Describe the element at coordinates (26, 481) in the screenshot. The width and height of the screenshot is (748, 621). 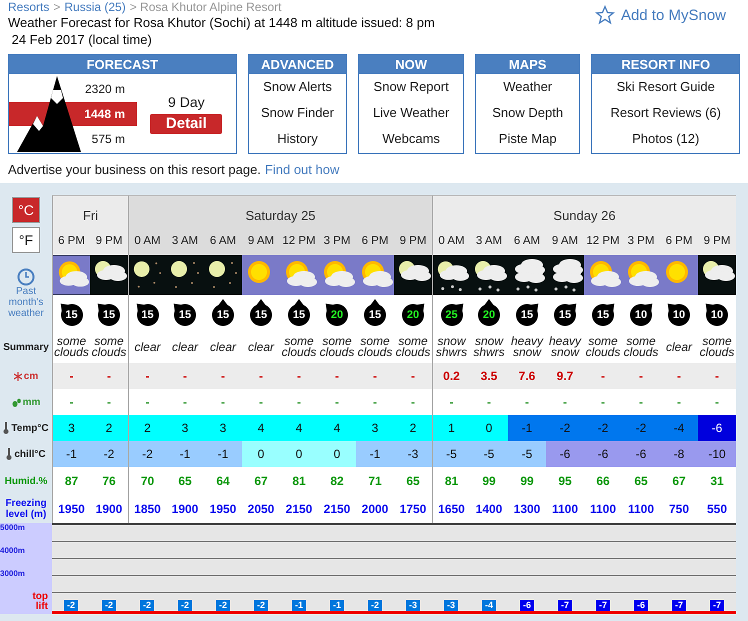
I see `row-label: Humid.%` at that location.